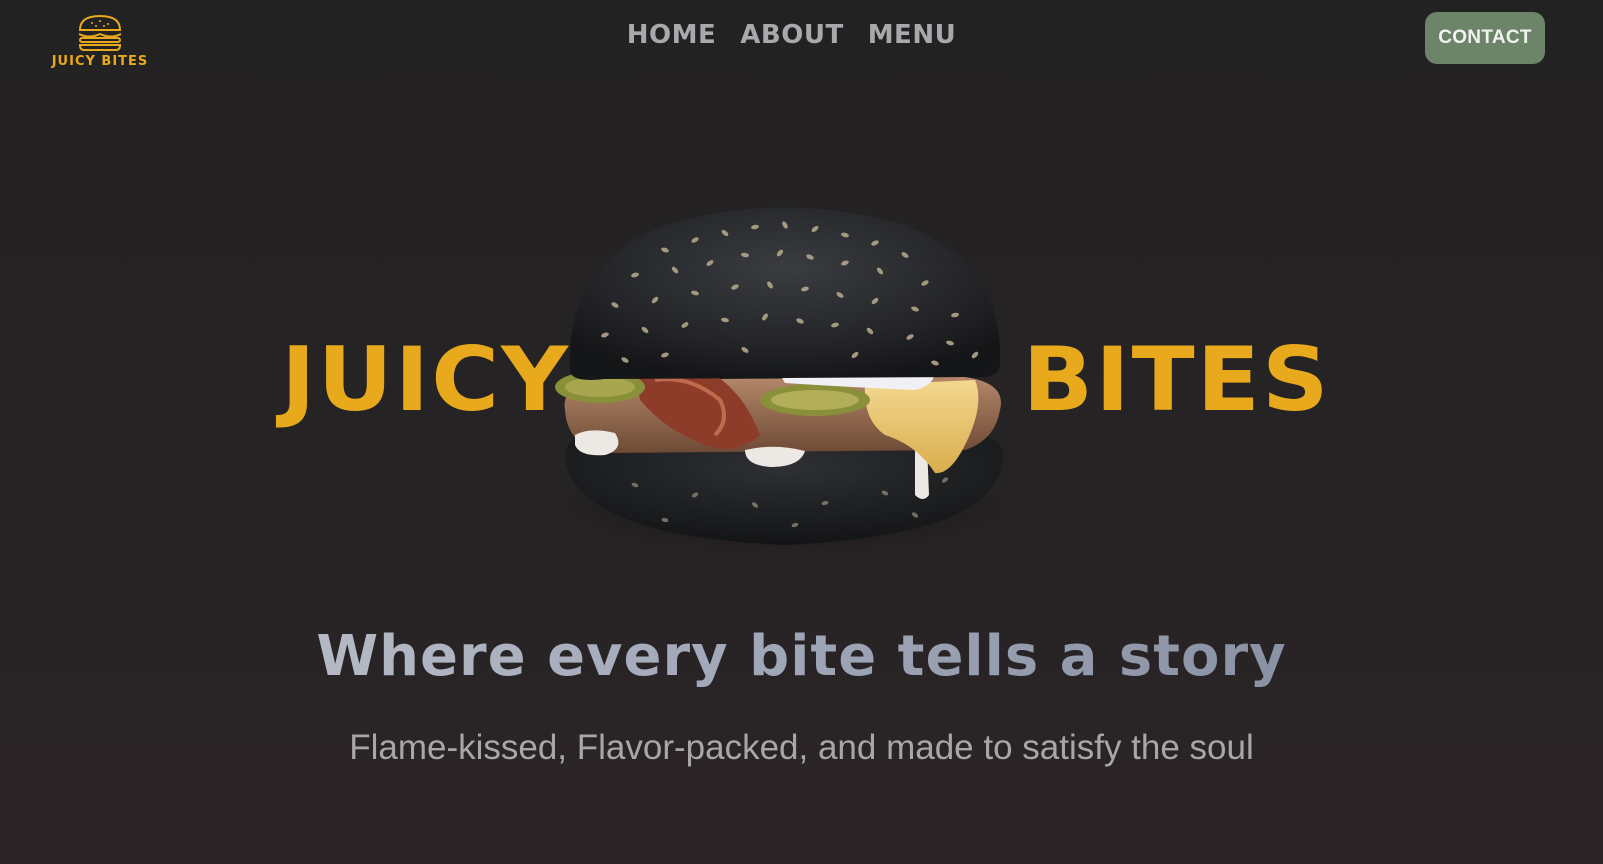 Image resolution: width=1603 pixels, height=864 pixels. What do you see at coordinates (426, 379) in the screenshot?
I see `hero-word-left: JUICY` at bounding box center [426, 379].